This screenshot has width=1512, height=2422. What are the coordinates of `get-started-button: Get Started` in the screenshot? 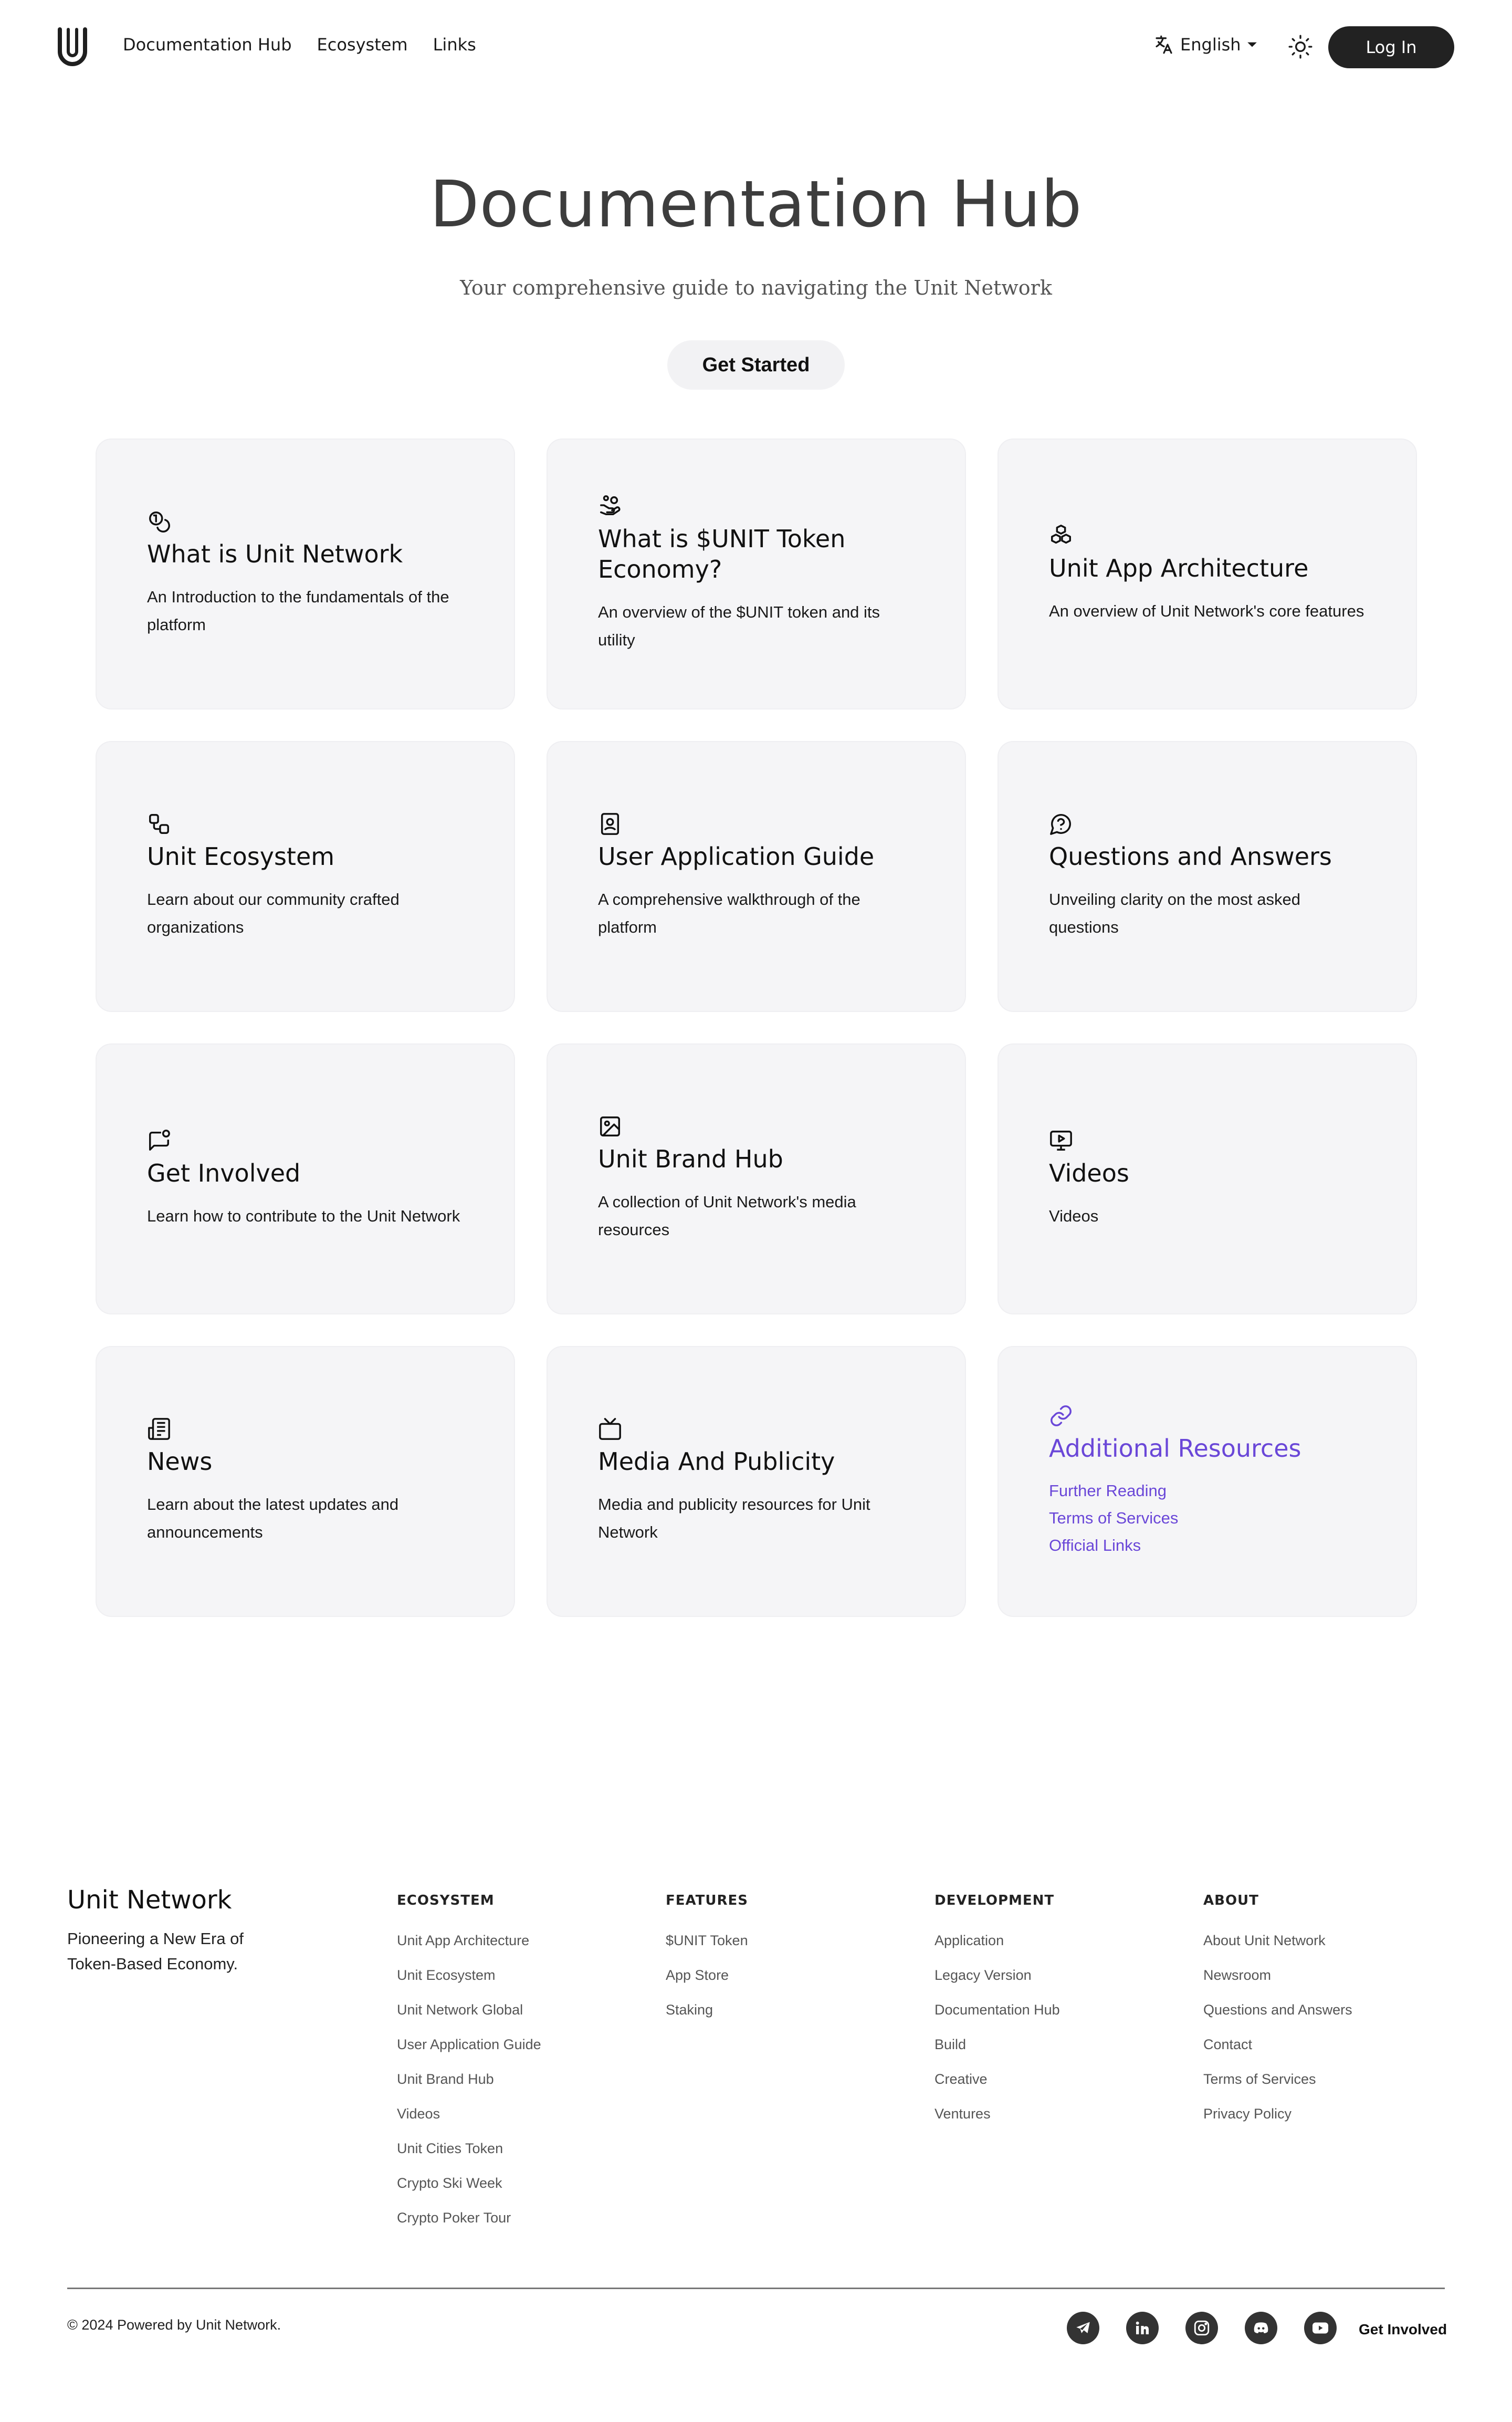 It's located at (756, 365).